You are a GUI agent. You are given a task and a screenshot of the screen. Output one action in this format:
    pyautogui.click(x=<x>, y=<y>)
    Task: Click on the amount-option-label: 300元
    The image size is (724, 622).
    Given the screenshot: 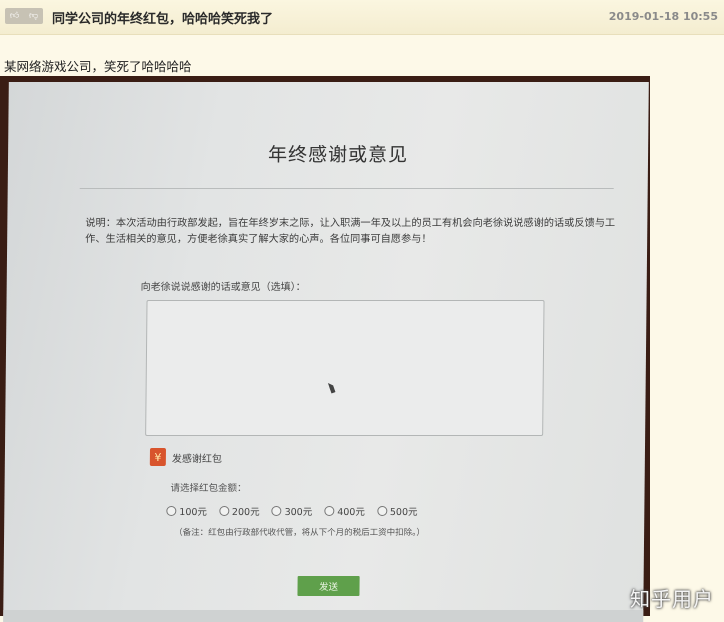 What is the action you would take?
    pyautogui.click(x=298, y=512)
    